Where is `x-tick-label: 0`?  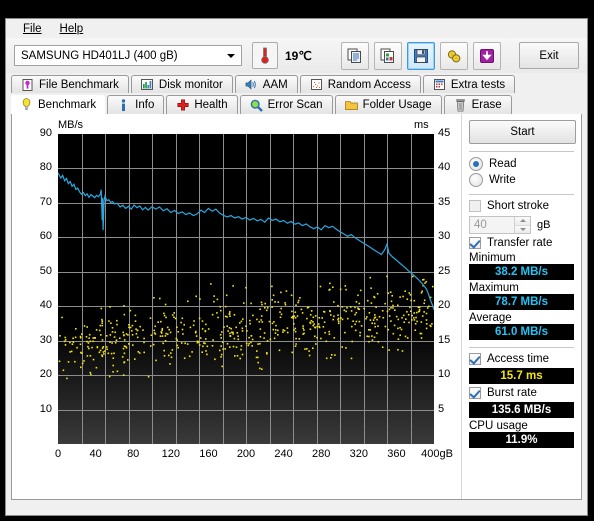
x-tick-label: 0 is located at coordinates (58, 454).